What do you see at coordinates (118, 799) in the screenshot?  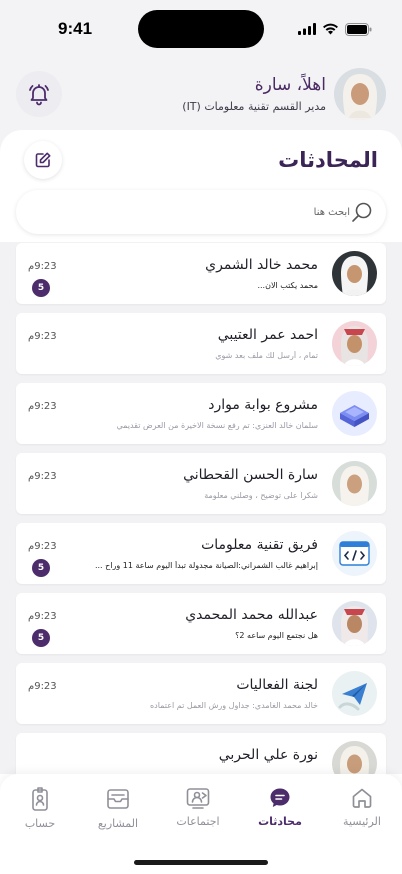 I see `projects-icon` at bounding box center [118, 799].